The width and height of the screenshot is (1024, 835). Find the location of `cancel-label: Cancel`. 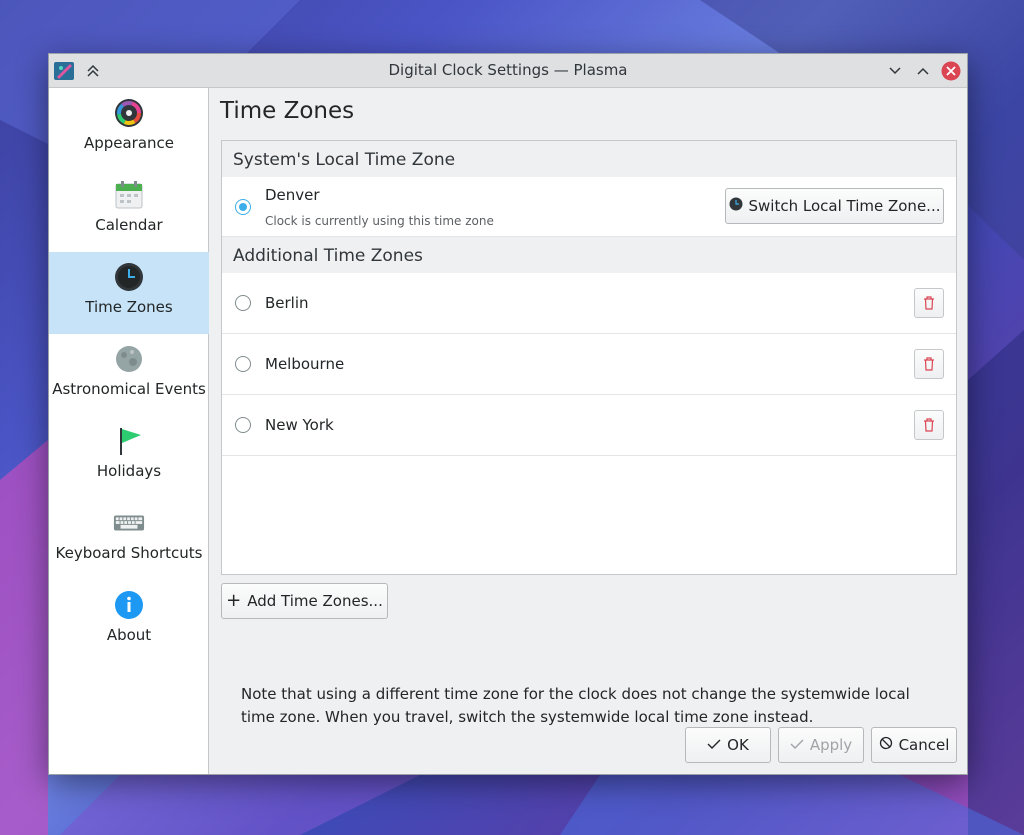

cancel-label: Cancel is located at coordinates (924, 745).